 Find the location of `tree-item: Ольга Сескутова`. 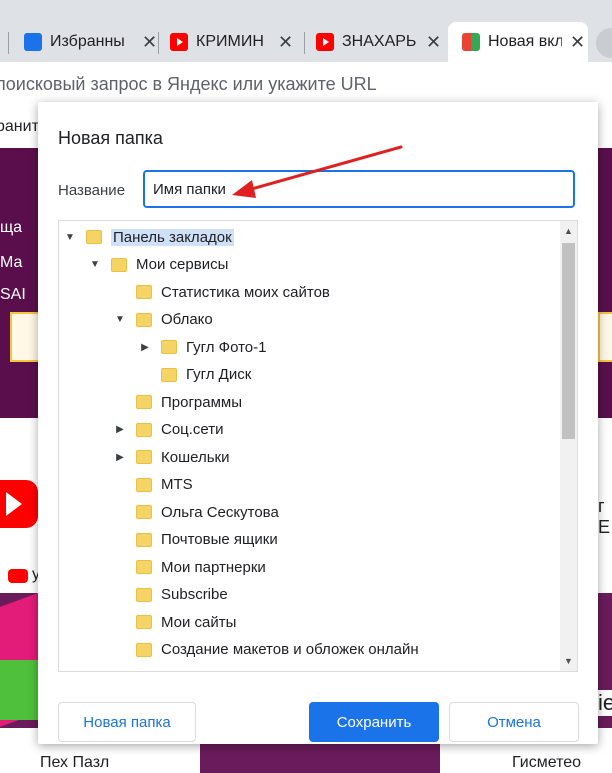

tree-item: Ольга Сескутова is located at coordinates (196, 512).